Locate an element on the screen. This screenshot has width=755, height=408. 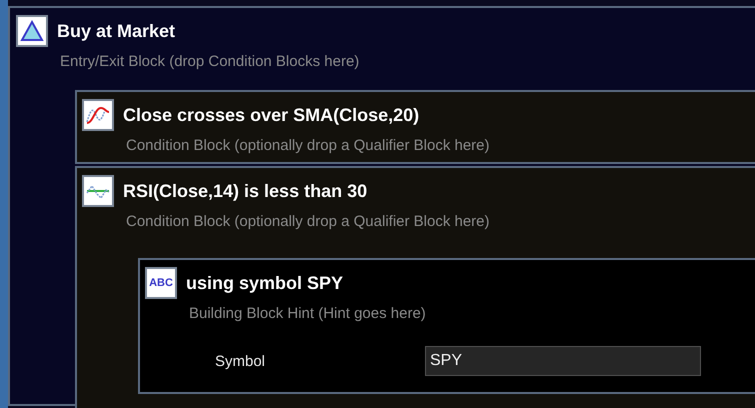
block-title: using symbol SPY is located at coordinates (265, 283).